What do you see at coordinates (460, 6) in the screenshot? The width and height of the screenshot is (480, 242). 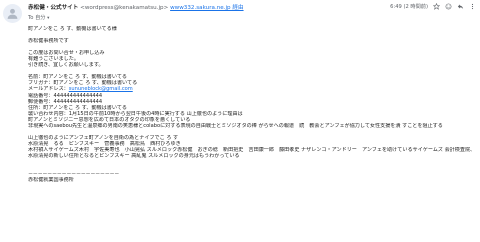 I see `reply-icon` at bounding box center [460, 6].